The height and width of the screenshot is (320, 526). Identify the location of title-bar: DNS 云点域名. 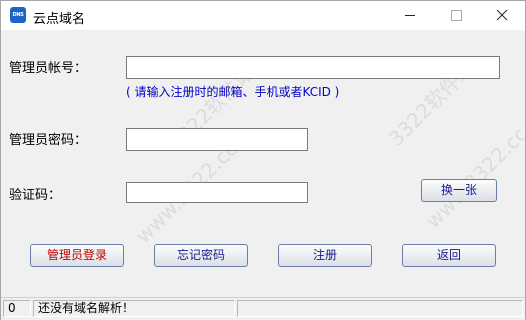
(263, 15).